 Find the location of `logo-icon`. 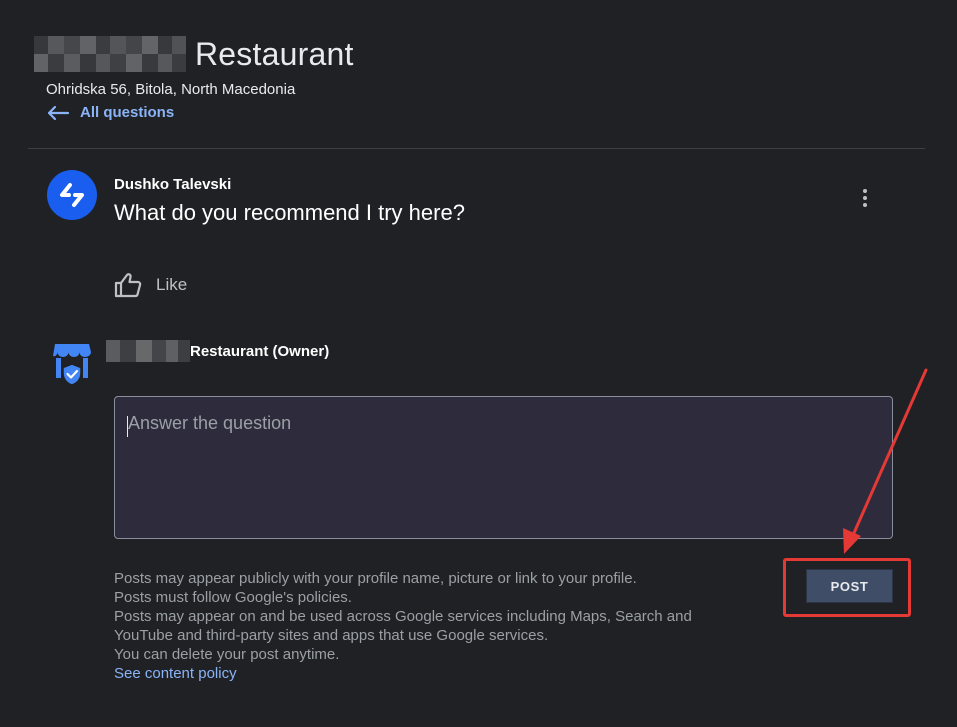

logo-icon is located at coordinates (72, 195).